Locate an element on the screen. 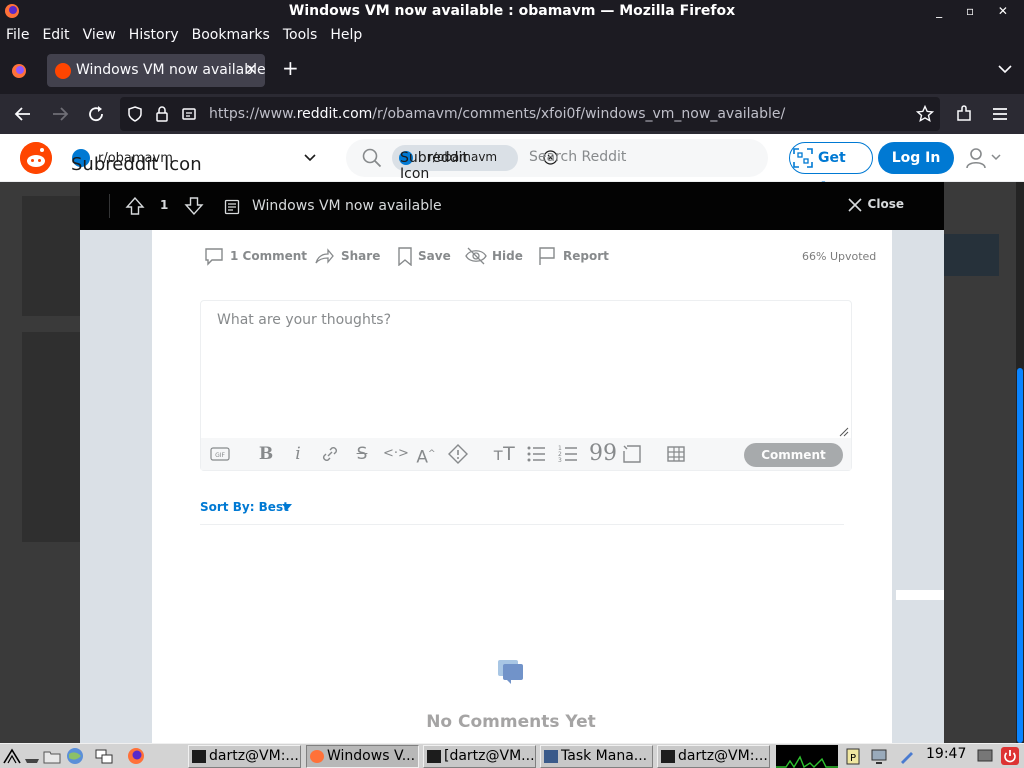 The height and width of the screenshot is (768, 1024). gif-icon: GIF is located at coordinates (220, 454).